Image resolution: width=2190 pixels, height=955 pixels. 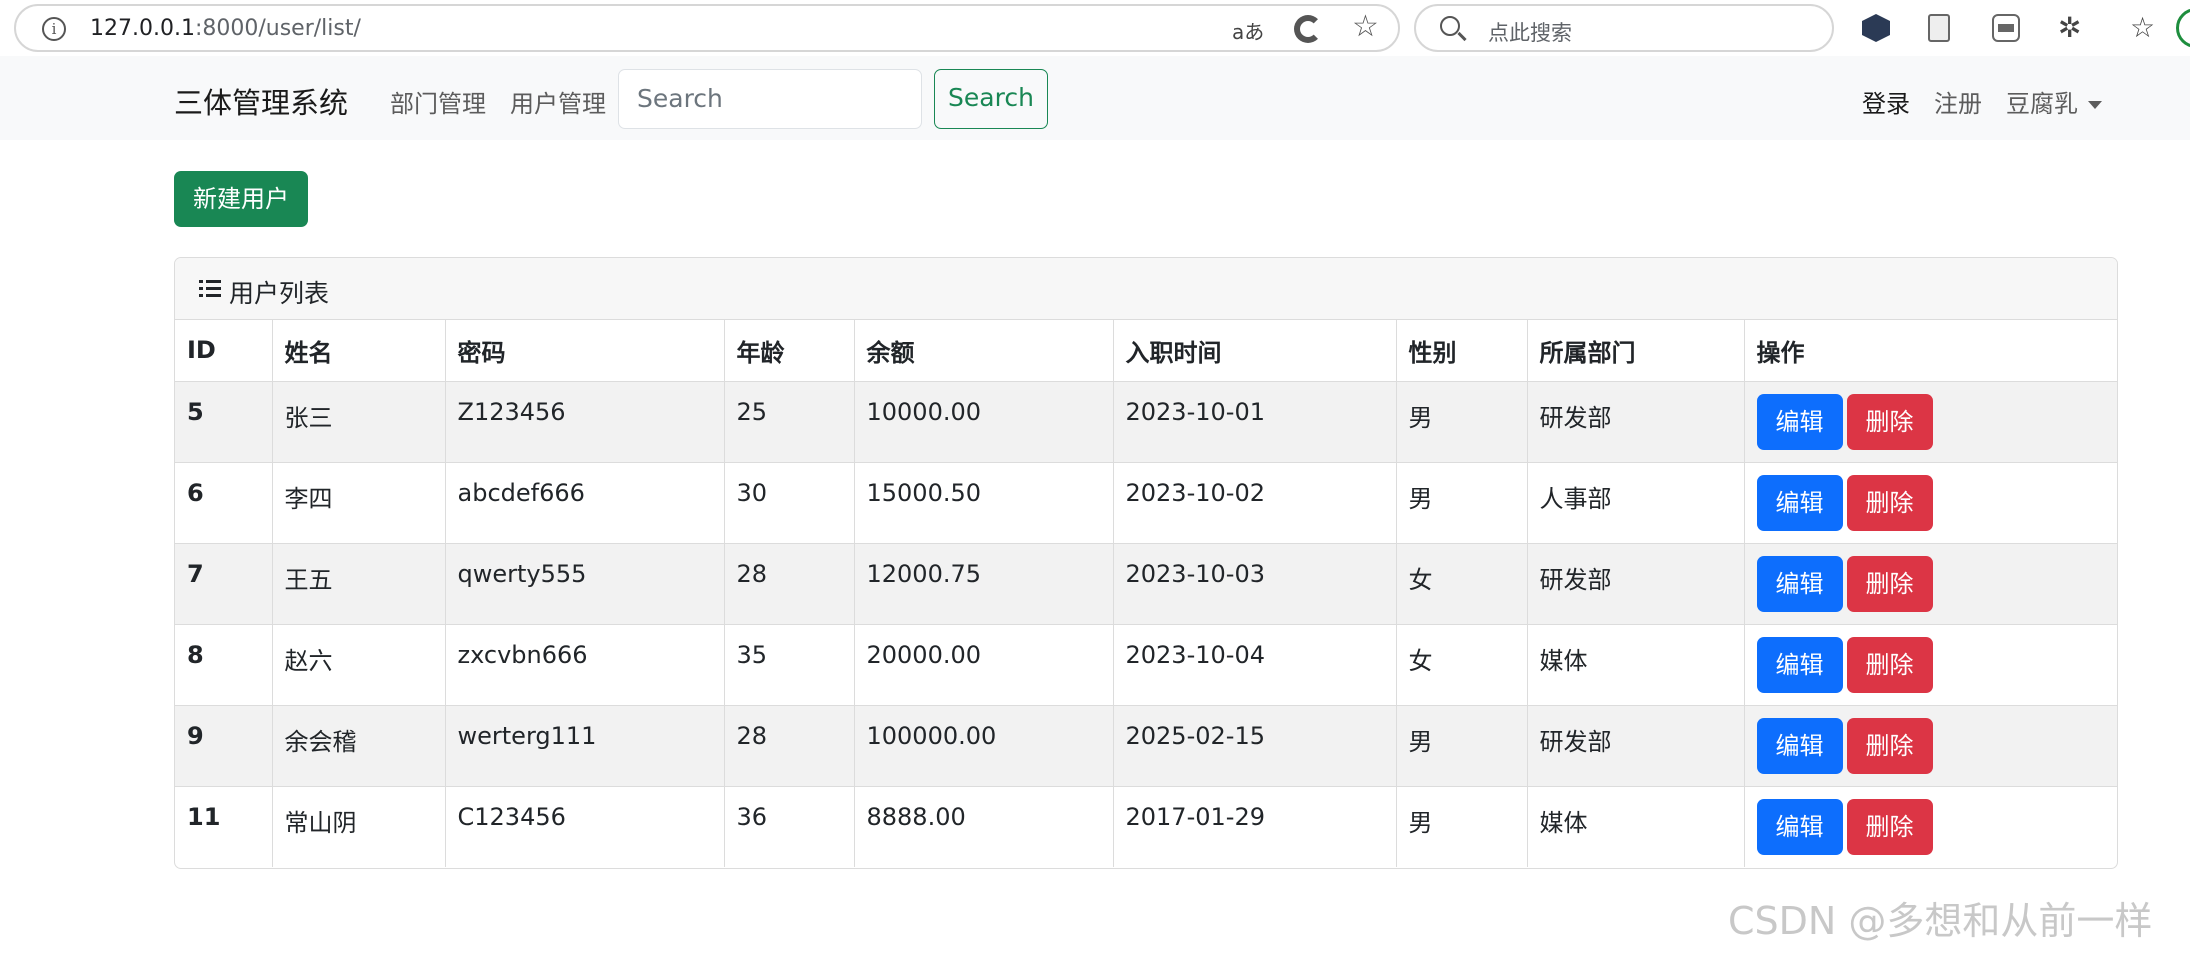 I want to click on cell-password: zxcvbn666, so click(x=585, y=665).